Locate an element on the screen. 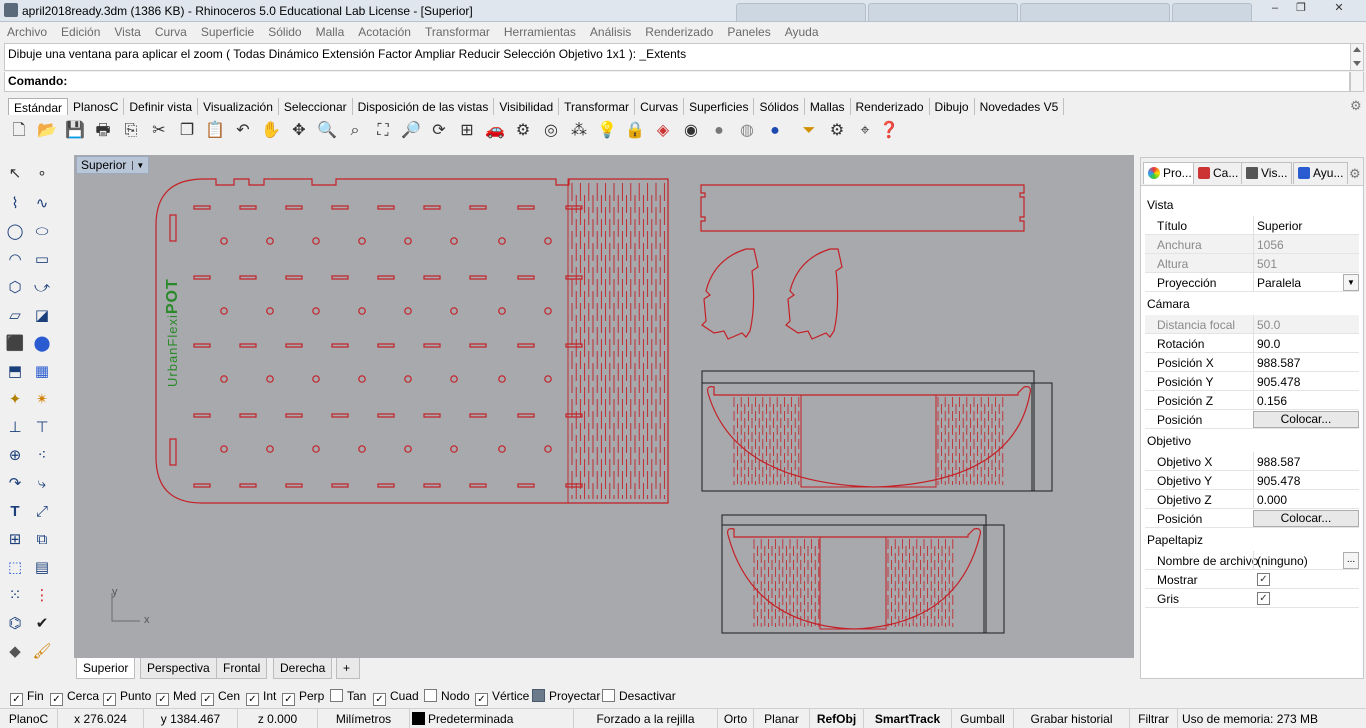 This screenshot has height=728, width=1366. gris-checkbox: ✓ is located at coordinates (1263, 598).